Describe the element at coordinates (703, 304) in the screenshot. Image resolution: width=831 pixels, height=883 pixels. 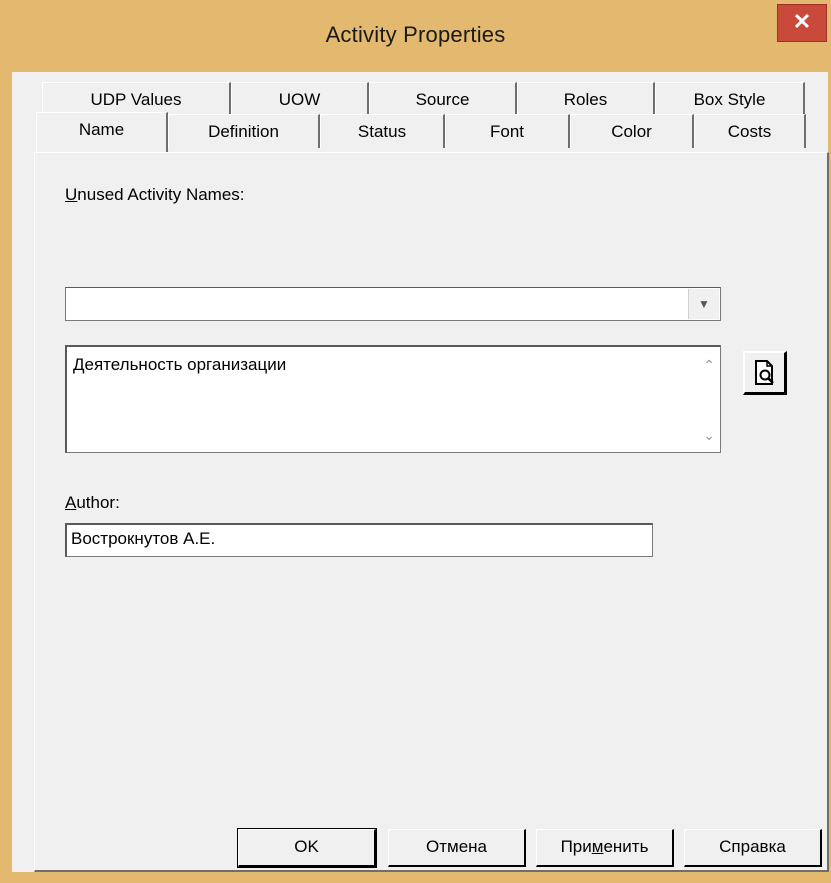
I see `dropdown-arrow-icon: ▼` at that location.